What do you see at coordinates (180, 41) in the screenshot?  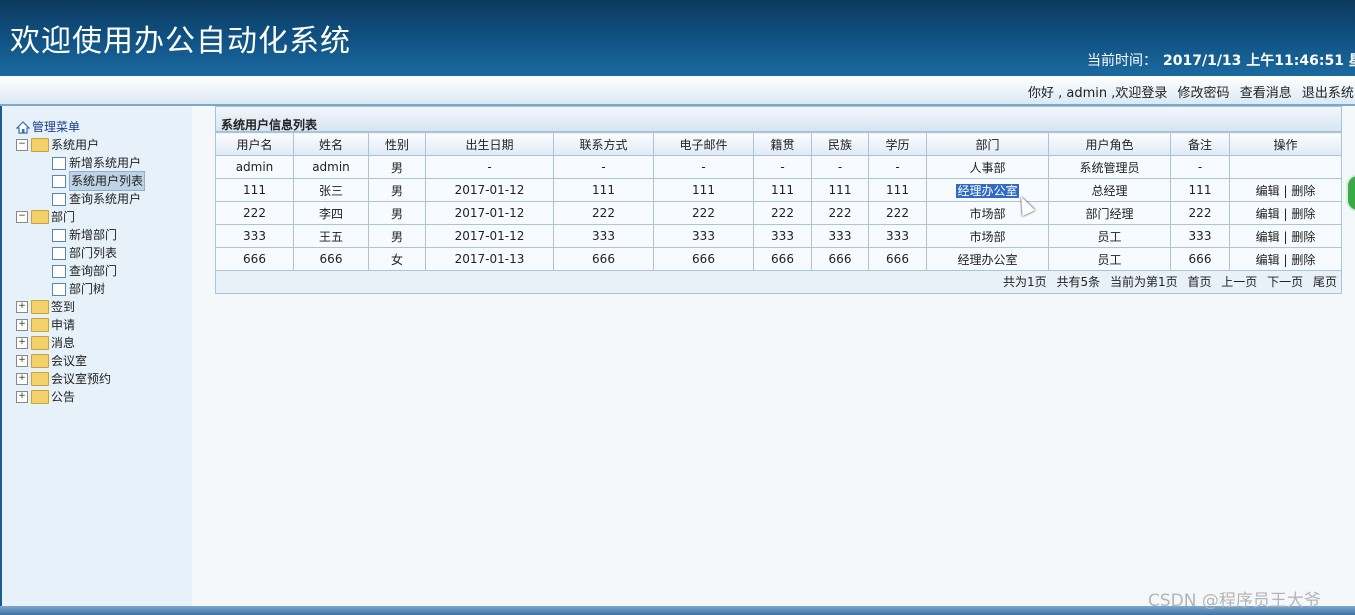 I see `app-title: 欢迎使用办公自动化系统` at bounding box center [180, 41].